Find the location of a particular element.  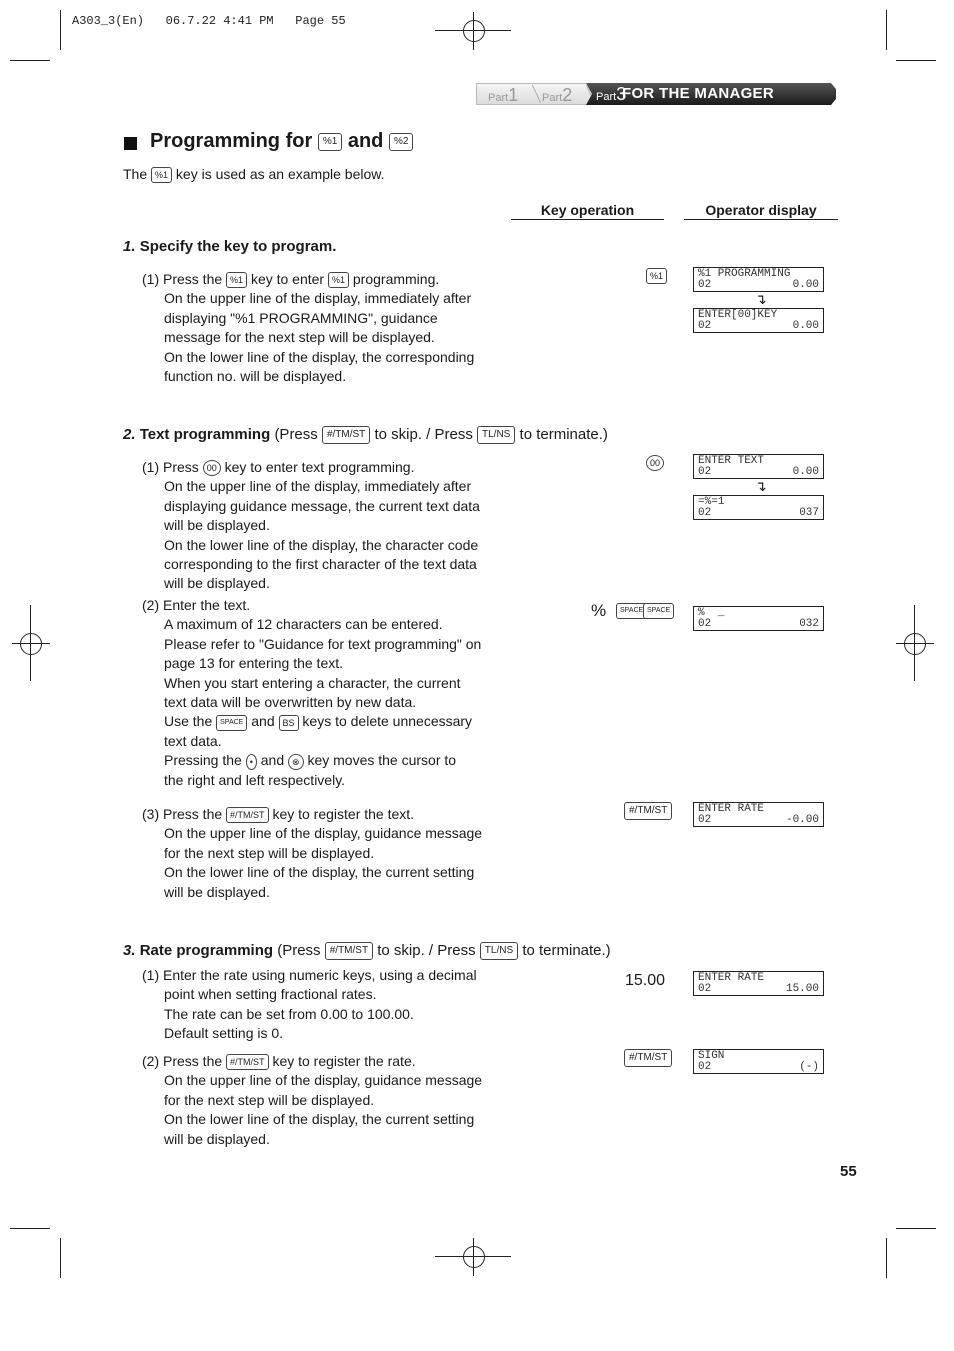

key-op-percent1-icon: %1 is located at coordinates (657, 276).